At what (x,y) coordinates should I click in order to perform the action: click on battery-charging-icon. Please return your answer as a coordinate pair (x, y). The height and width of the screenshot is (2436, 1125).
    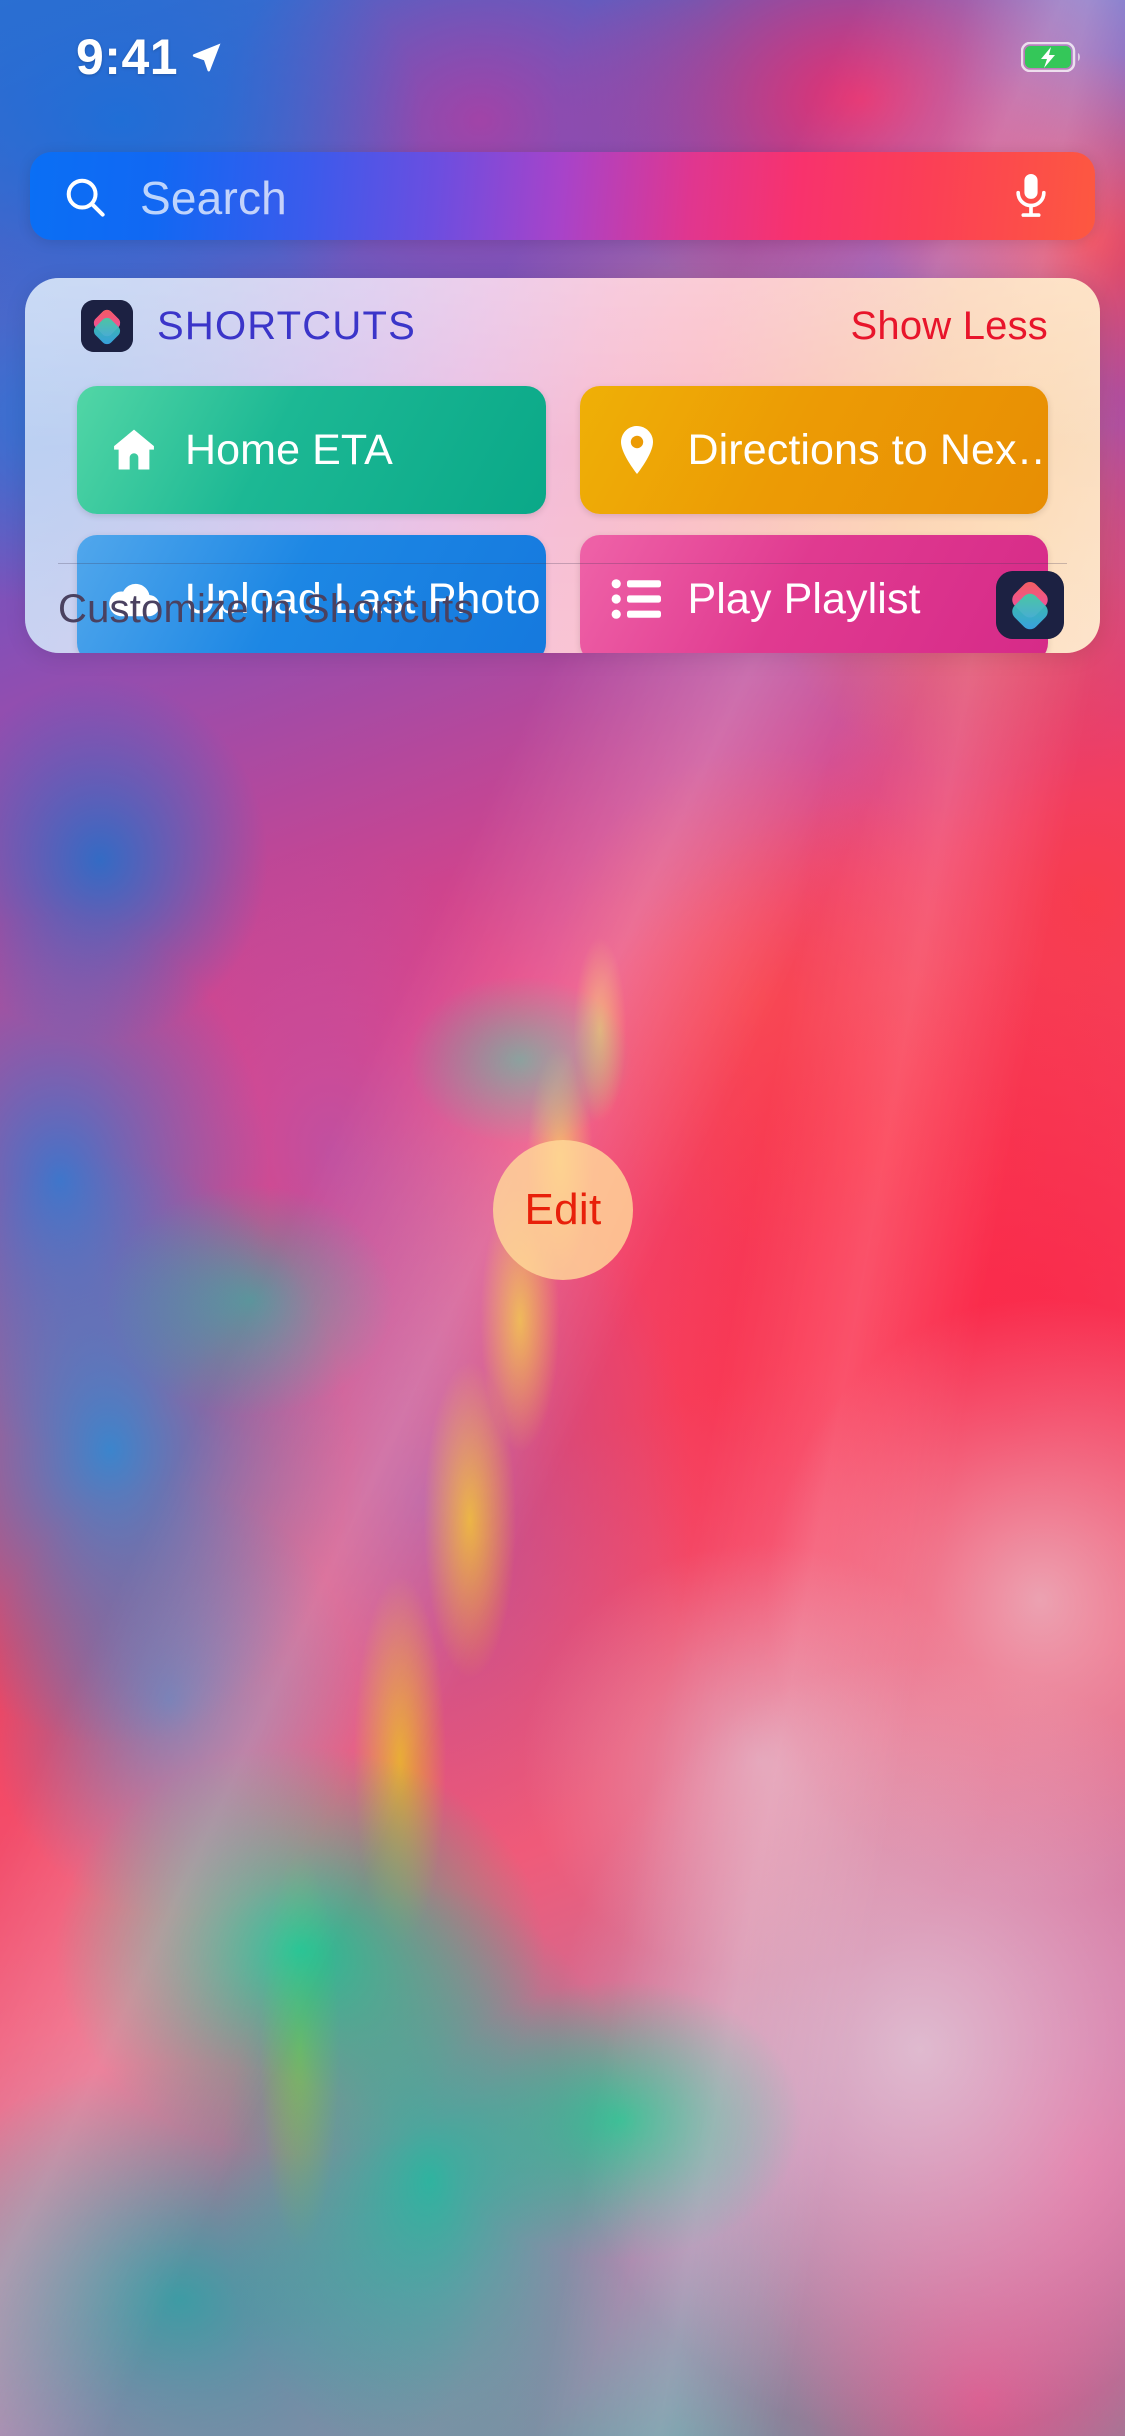
    Looking at the image, I should click on (1051, 59).